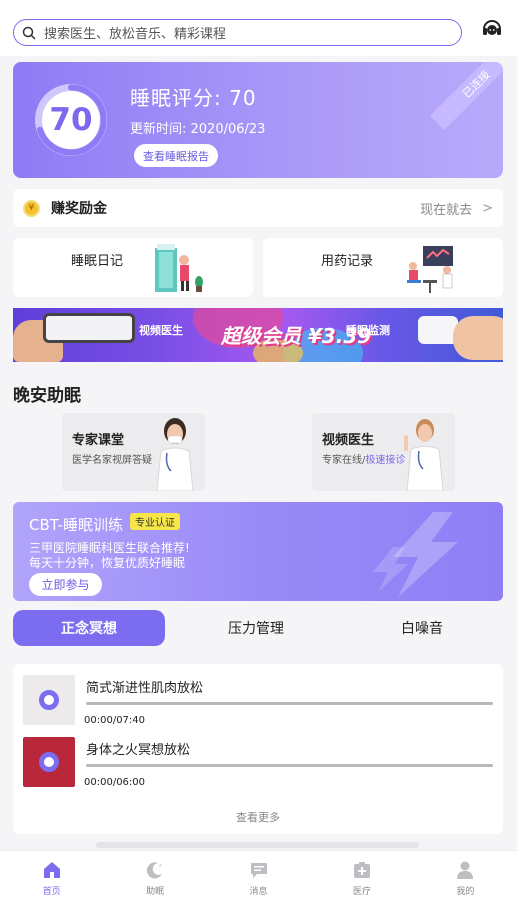 Image resolution: width=517 pixels, height=900 pixels. Describe the element at coordinates (89, 328) in the screenshot. I see `phone-image` at that location.